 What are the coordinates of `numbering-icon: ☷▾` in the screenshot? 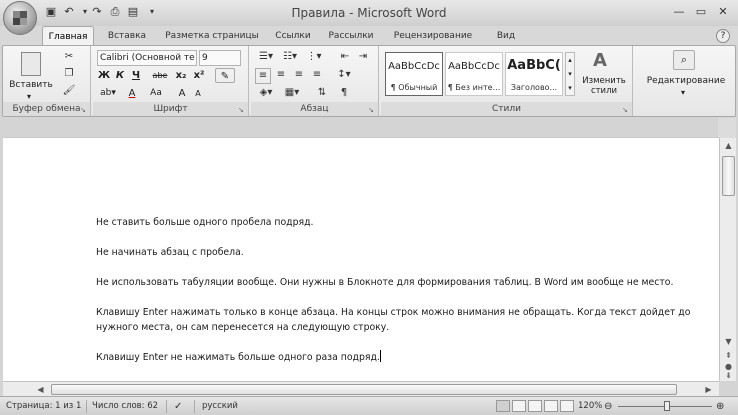 It's located at (290, 57).